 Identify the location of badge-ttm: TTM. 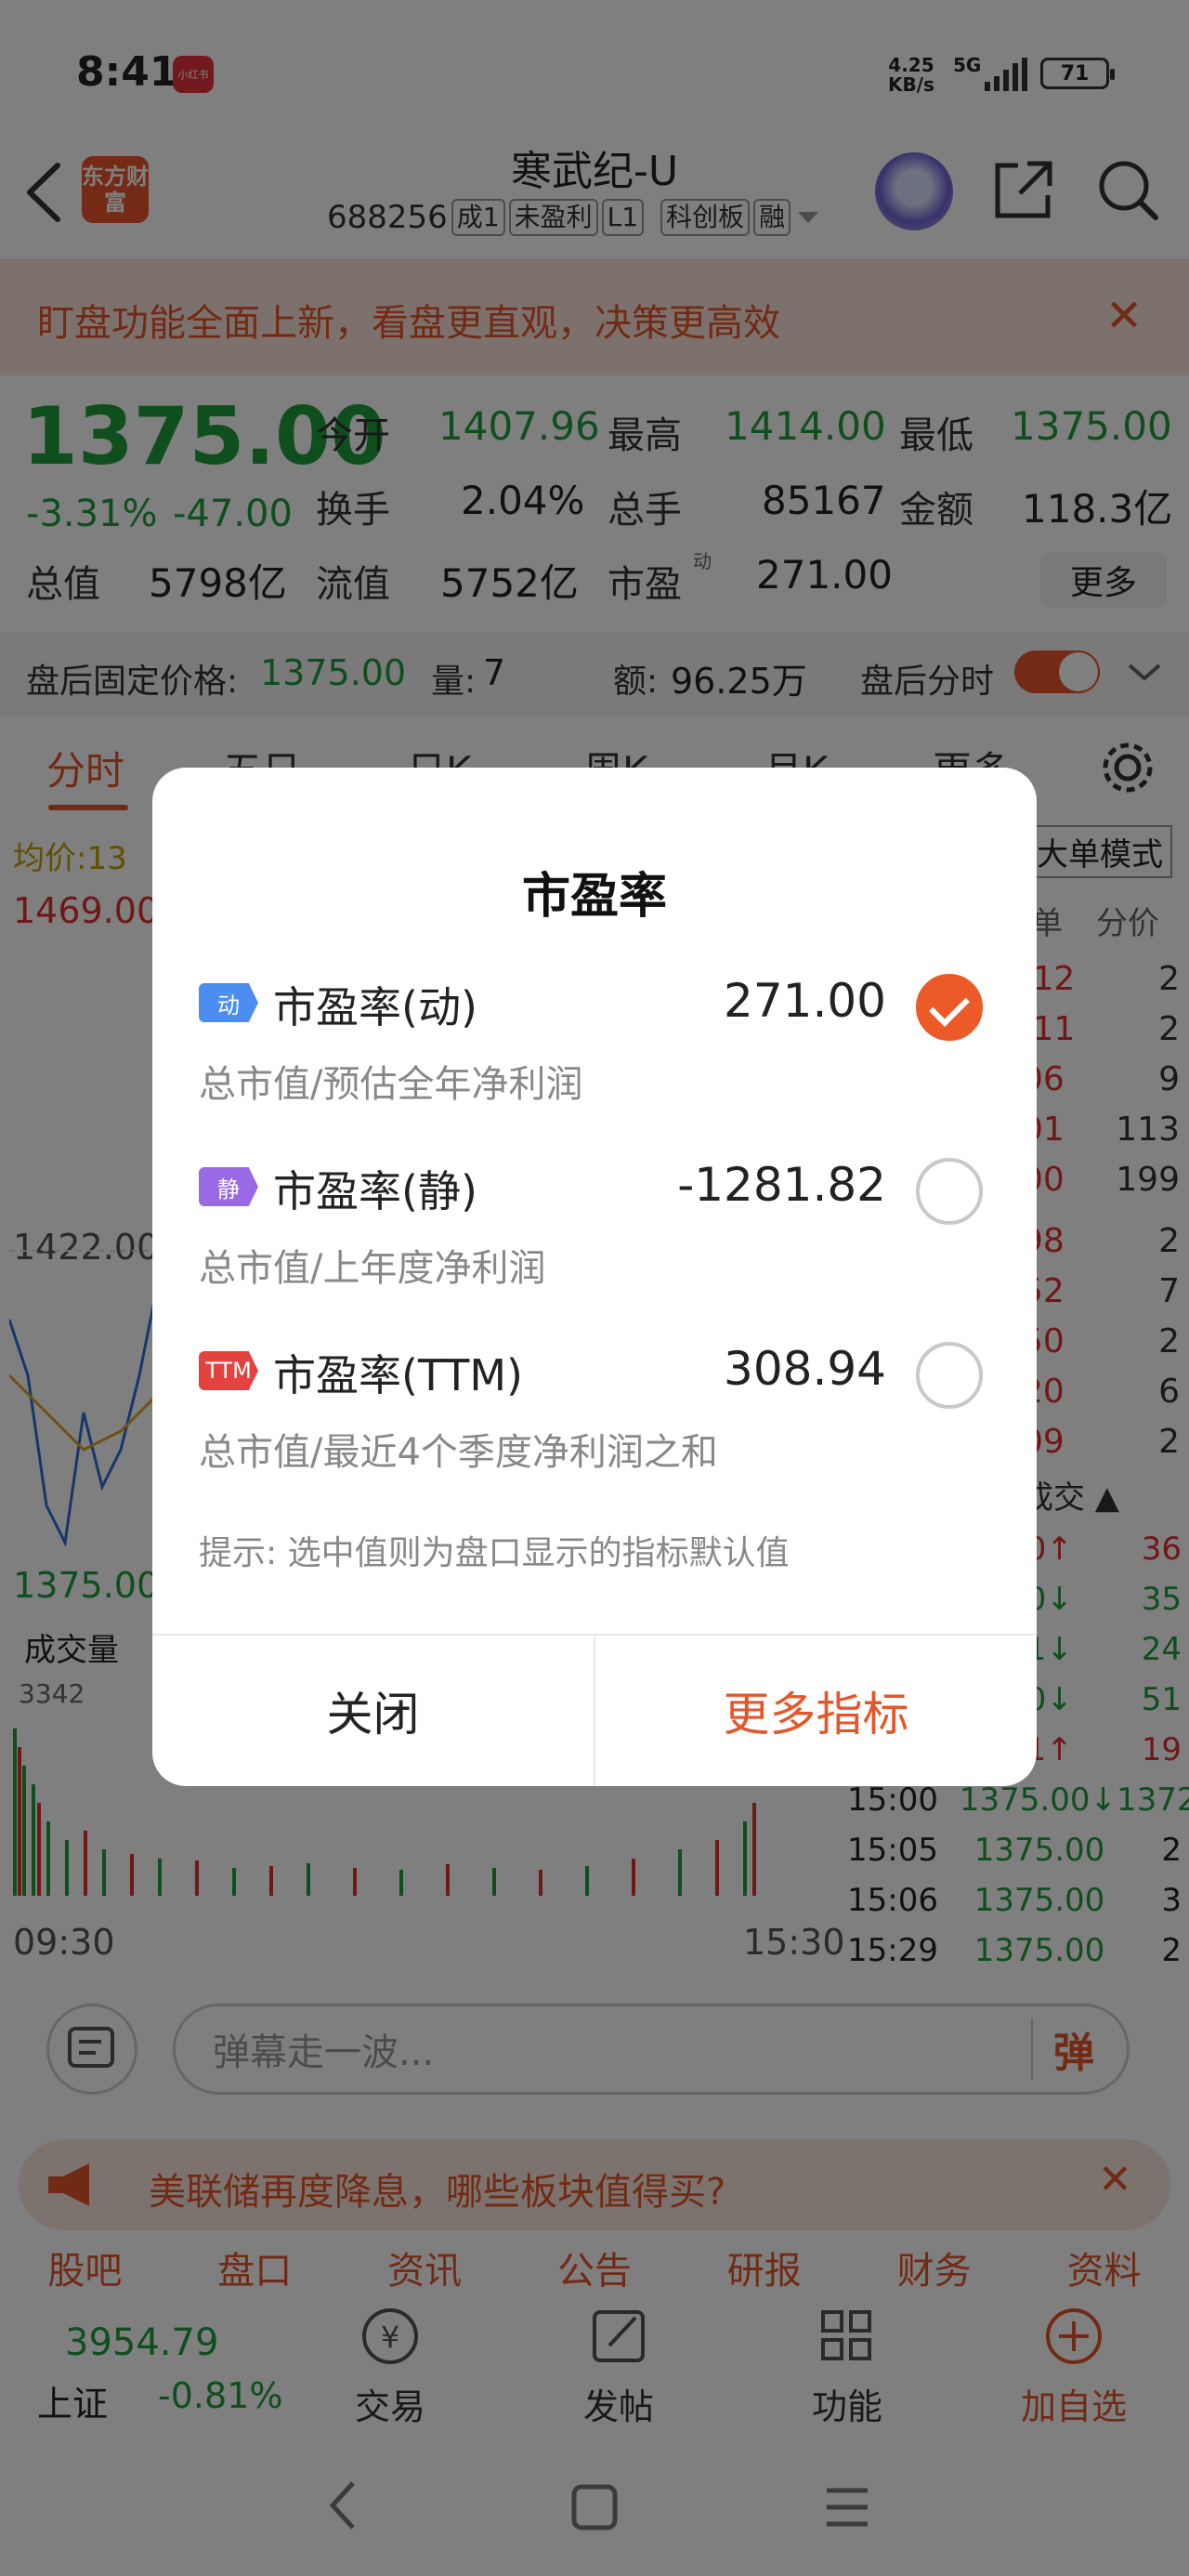
(228, 1370).